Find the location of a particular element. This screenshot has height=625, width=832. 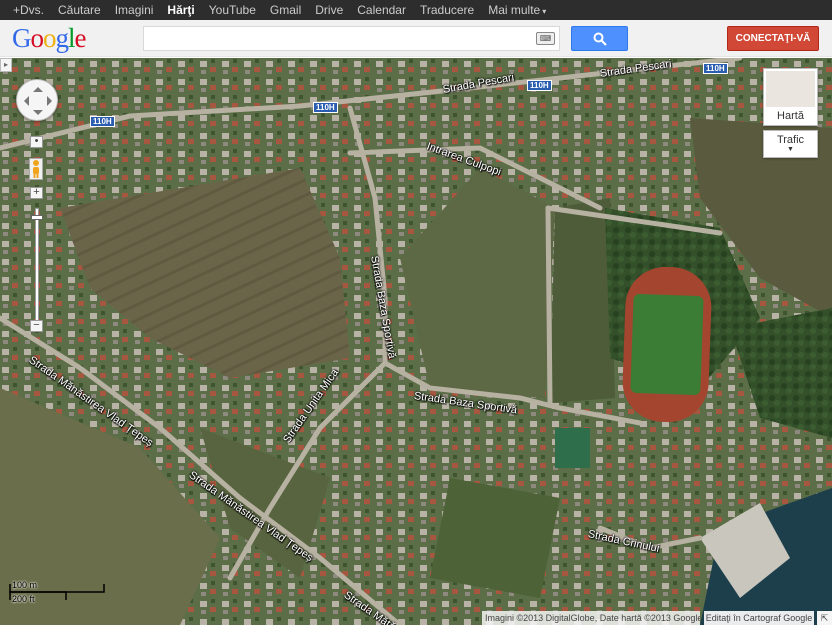

map-type-label: Hartă is located at coordinates (790, 116).